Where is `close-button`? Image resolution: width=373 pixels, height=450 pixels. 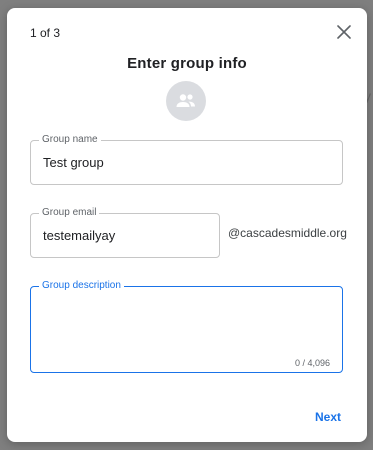
close-button is located at coordinates (344, 32).